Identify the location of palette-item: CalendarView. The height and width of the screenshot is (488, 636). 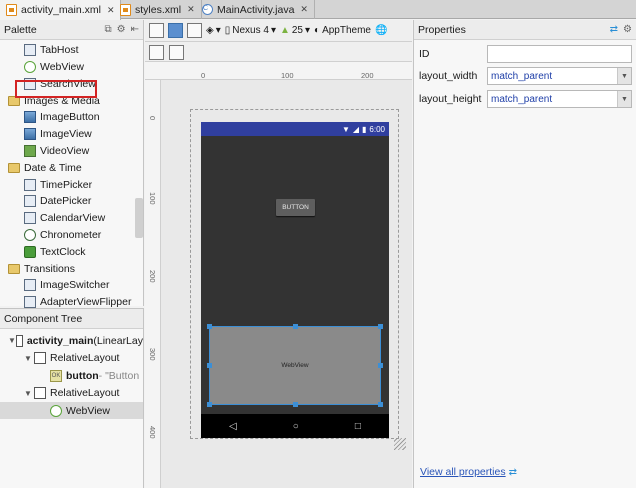
(64, 218).